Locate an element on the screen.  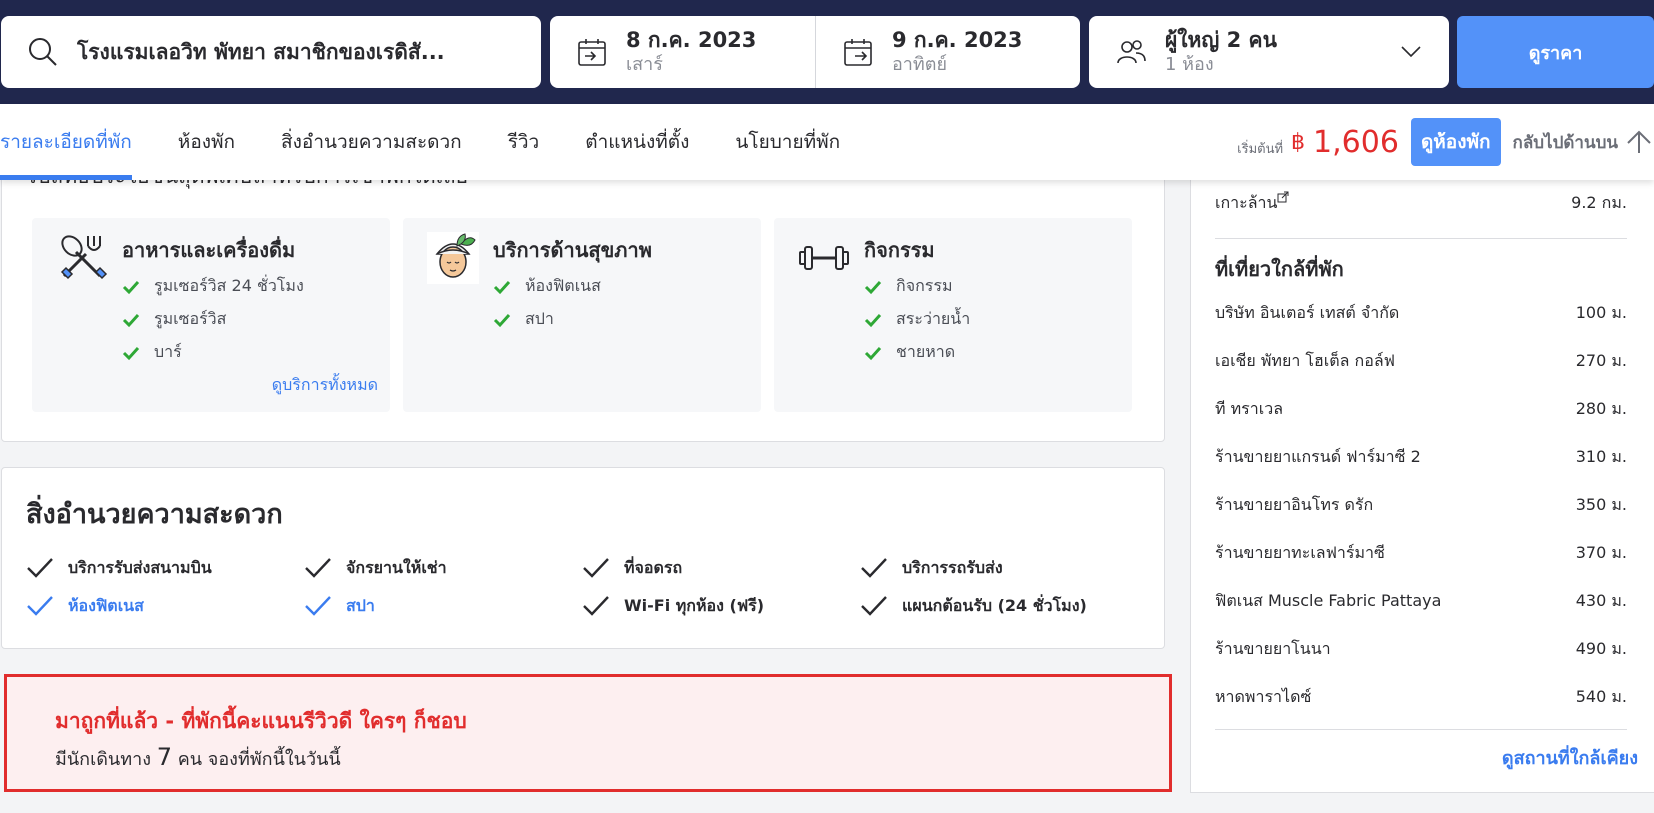
tab-policies: นโยบายที่พัก is located at coordinates (787, 142).